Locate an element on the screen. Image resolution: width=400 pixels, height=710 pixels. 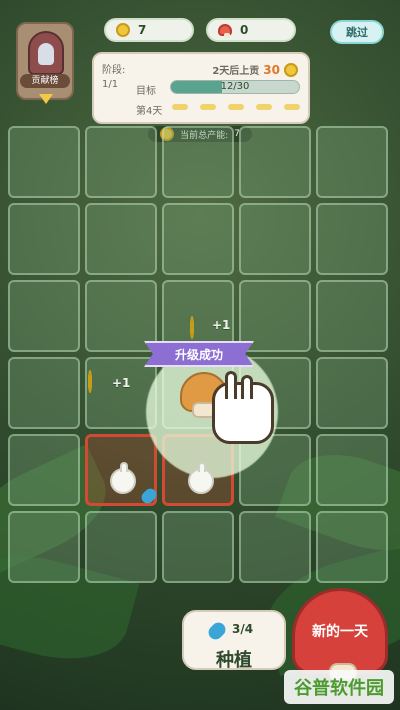
contribution-label: 贡献榜 is located at coordinates (45, 81).